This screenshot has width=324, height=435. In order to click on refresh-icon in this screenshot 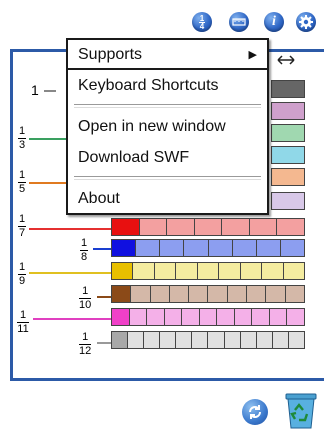, I will do `click(255, 412)`.